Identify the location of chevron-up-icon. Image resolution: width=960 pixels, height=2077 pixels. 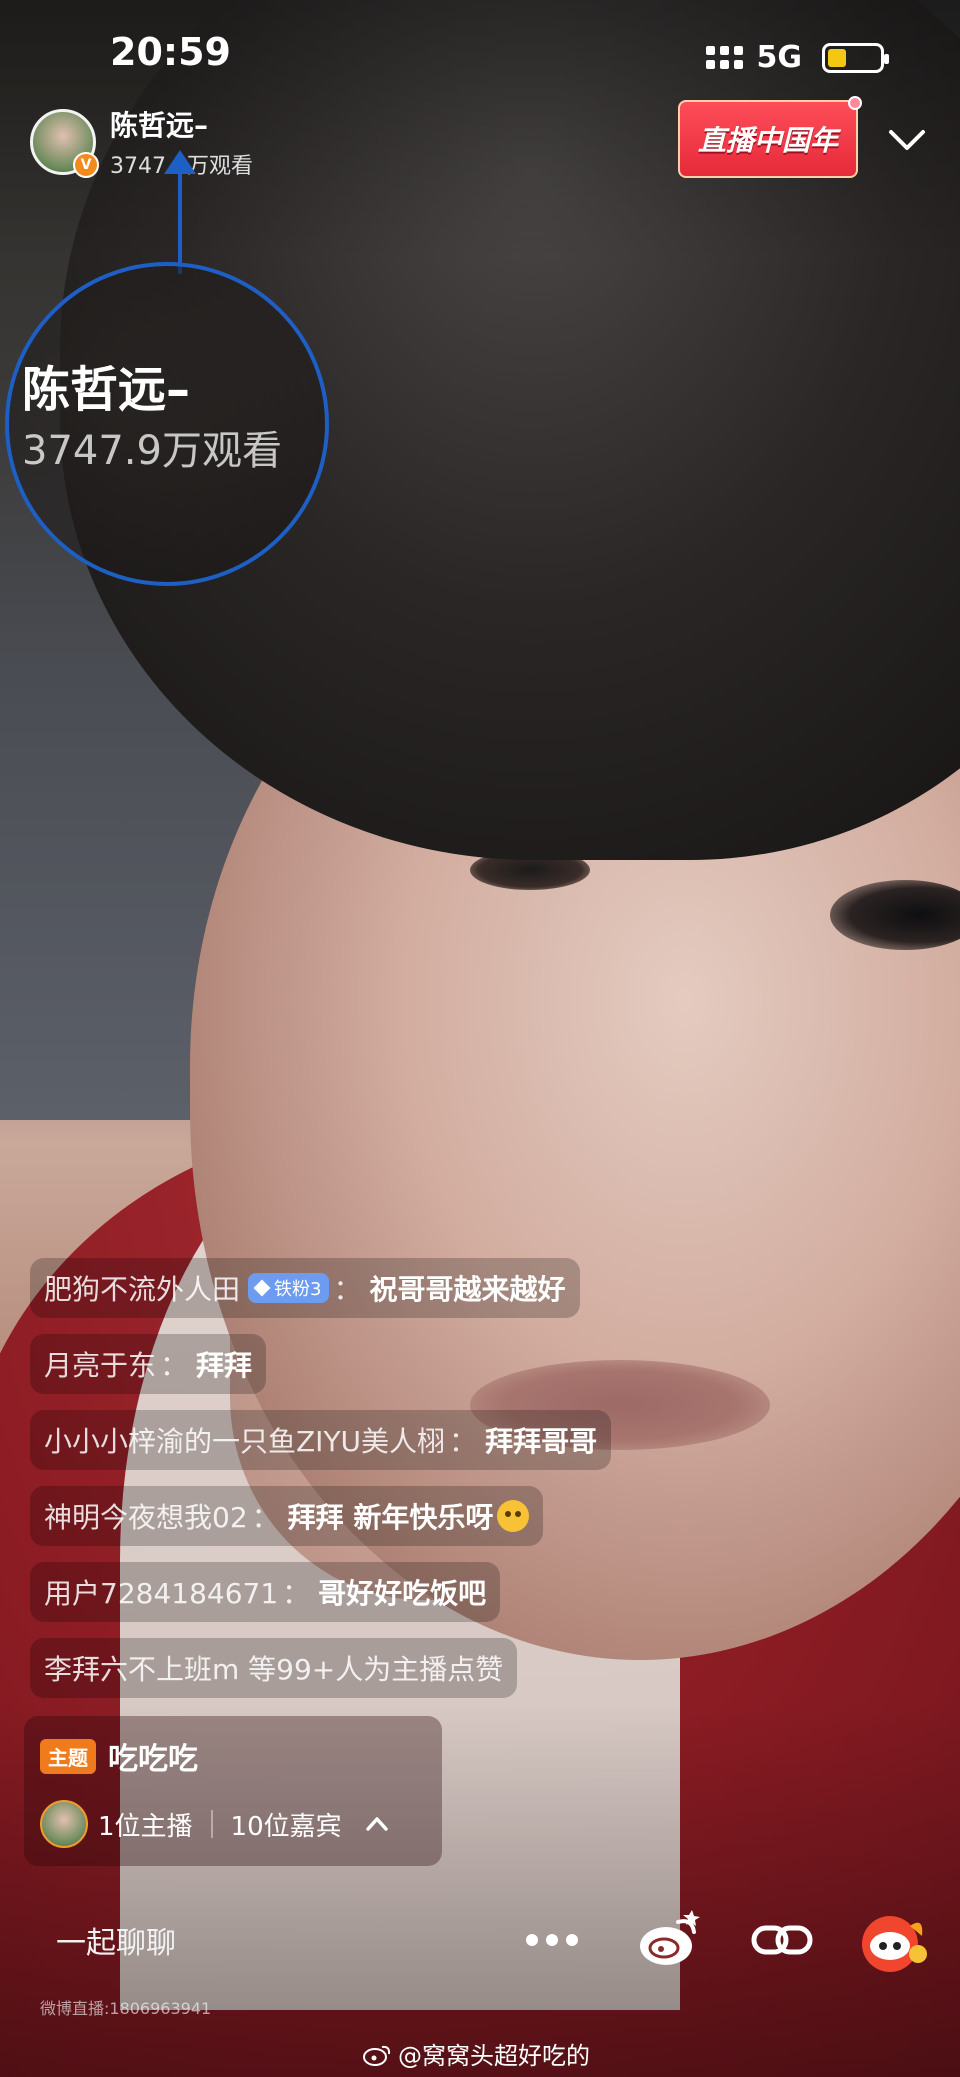
(377, 1824).